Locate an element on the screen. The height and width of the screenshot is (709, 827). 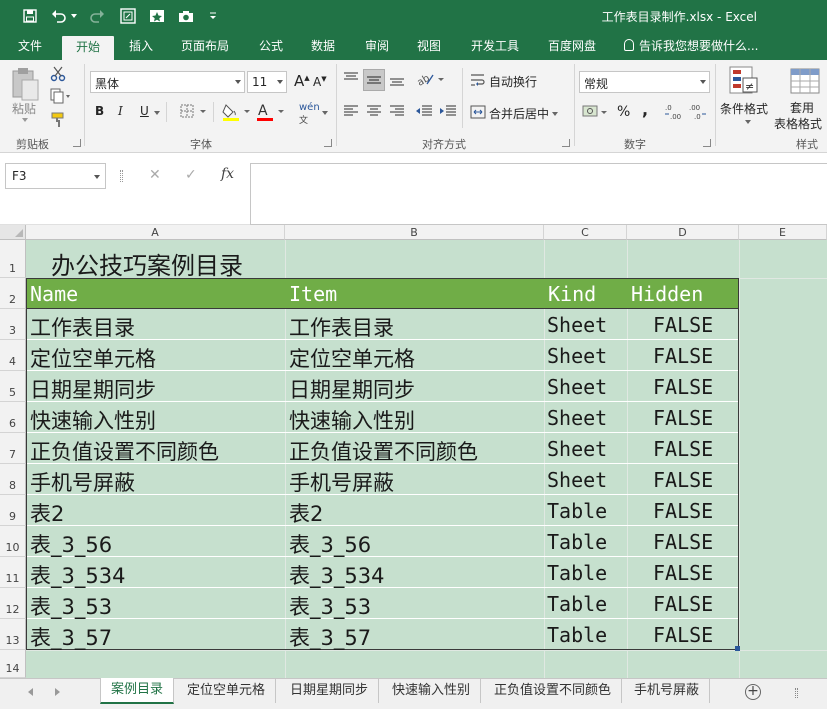
align-middle-icon is located at coordinates (374, 80).